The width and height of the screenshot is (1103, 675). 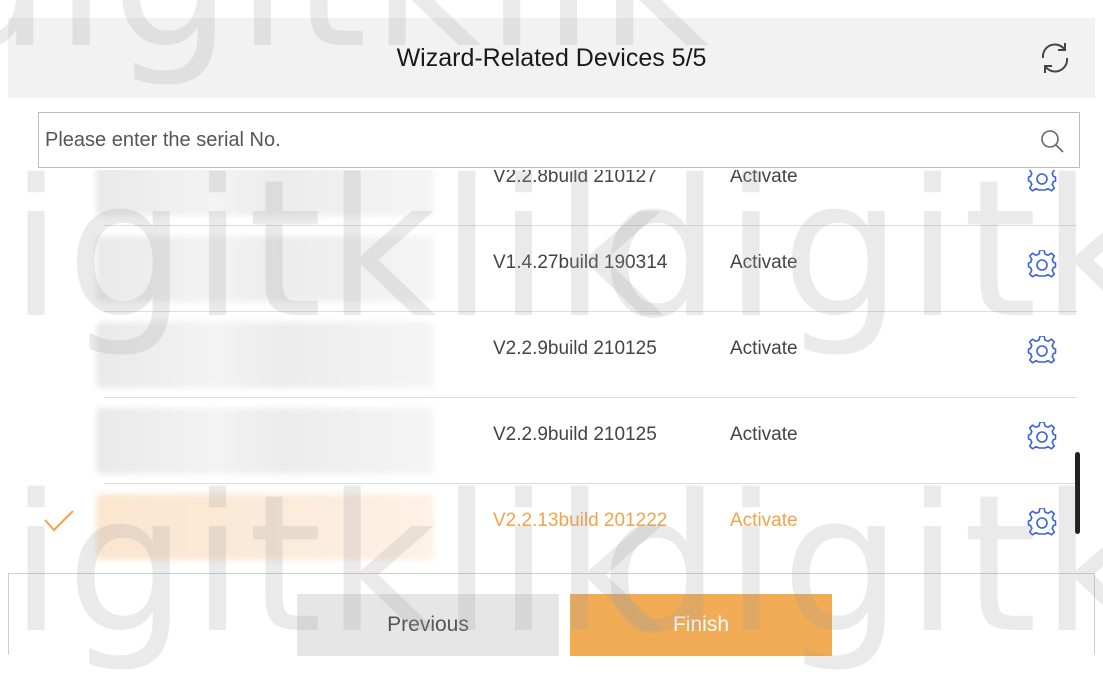 What do you see at coordinates (575, 178) in the screenshot?
I see `device-version: V2.2.8build 210127` at bounding box center [575, 178].